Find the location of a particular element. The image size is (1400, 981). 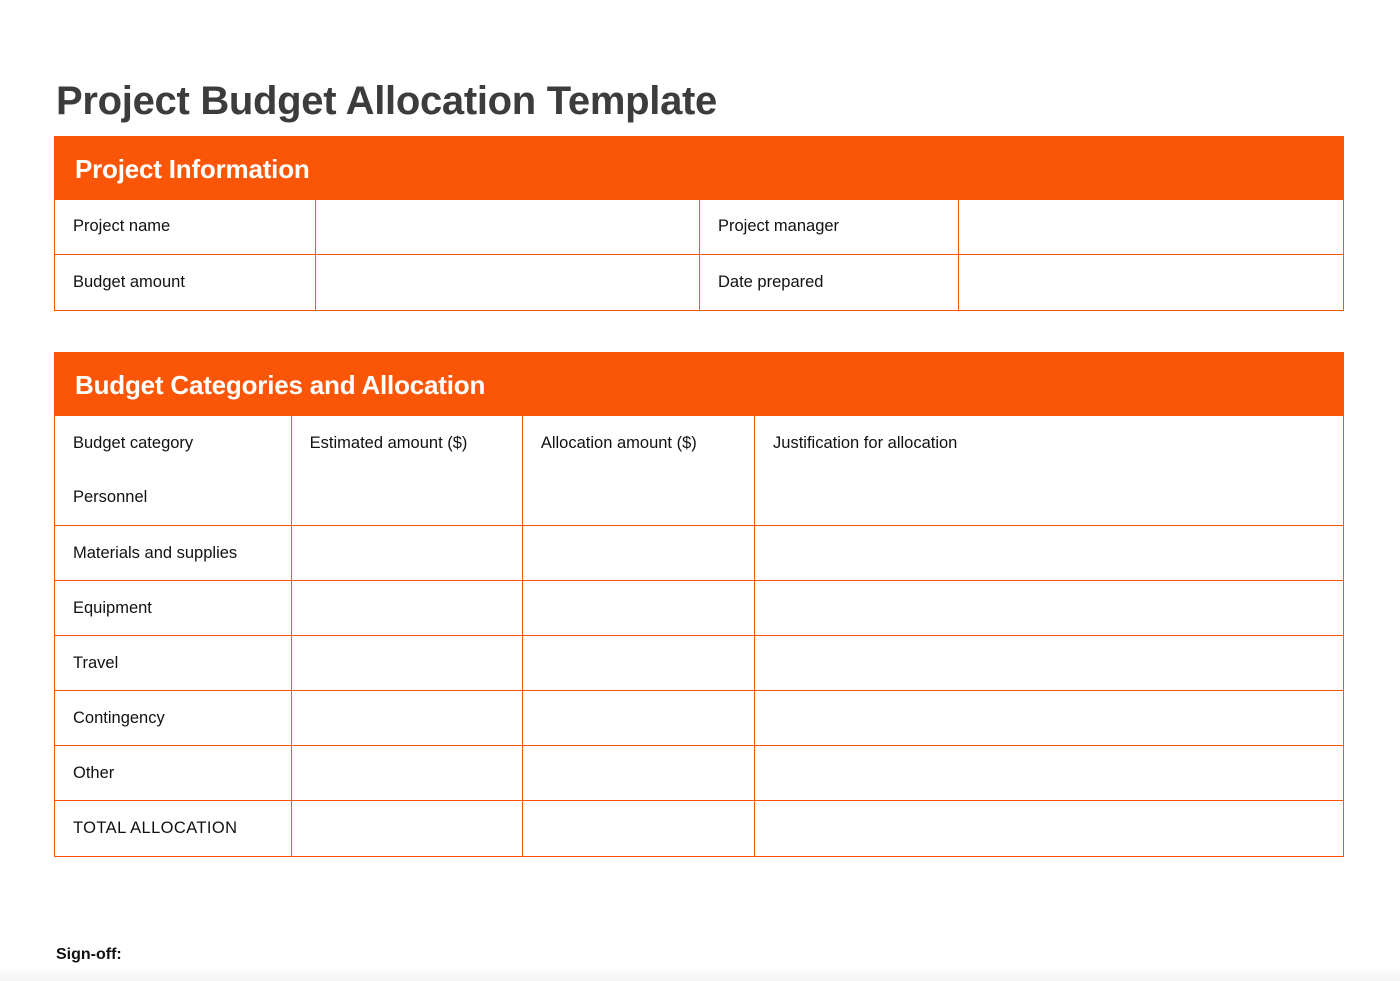

table-row: Other is located at coordinates (699, 773).